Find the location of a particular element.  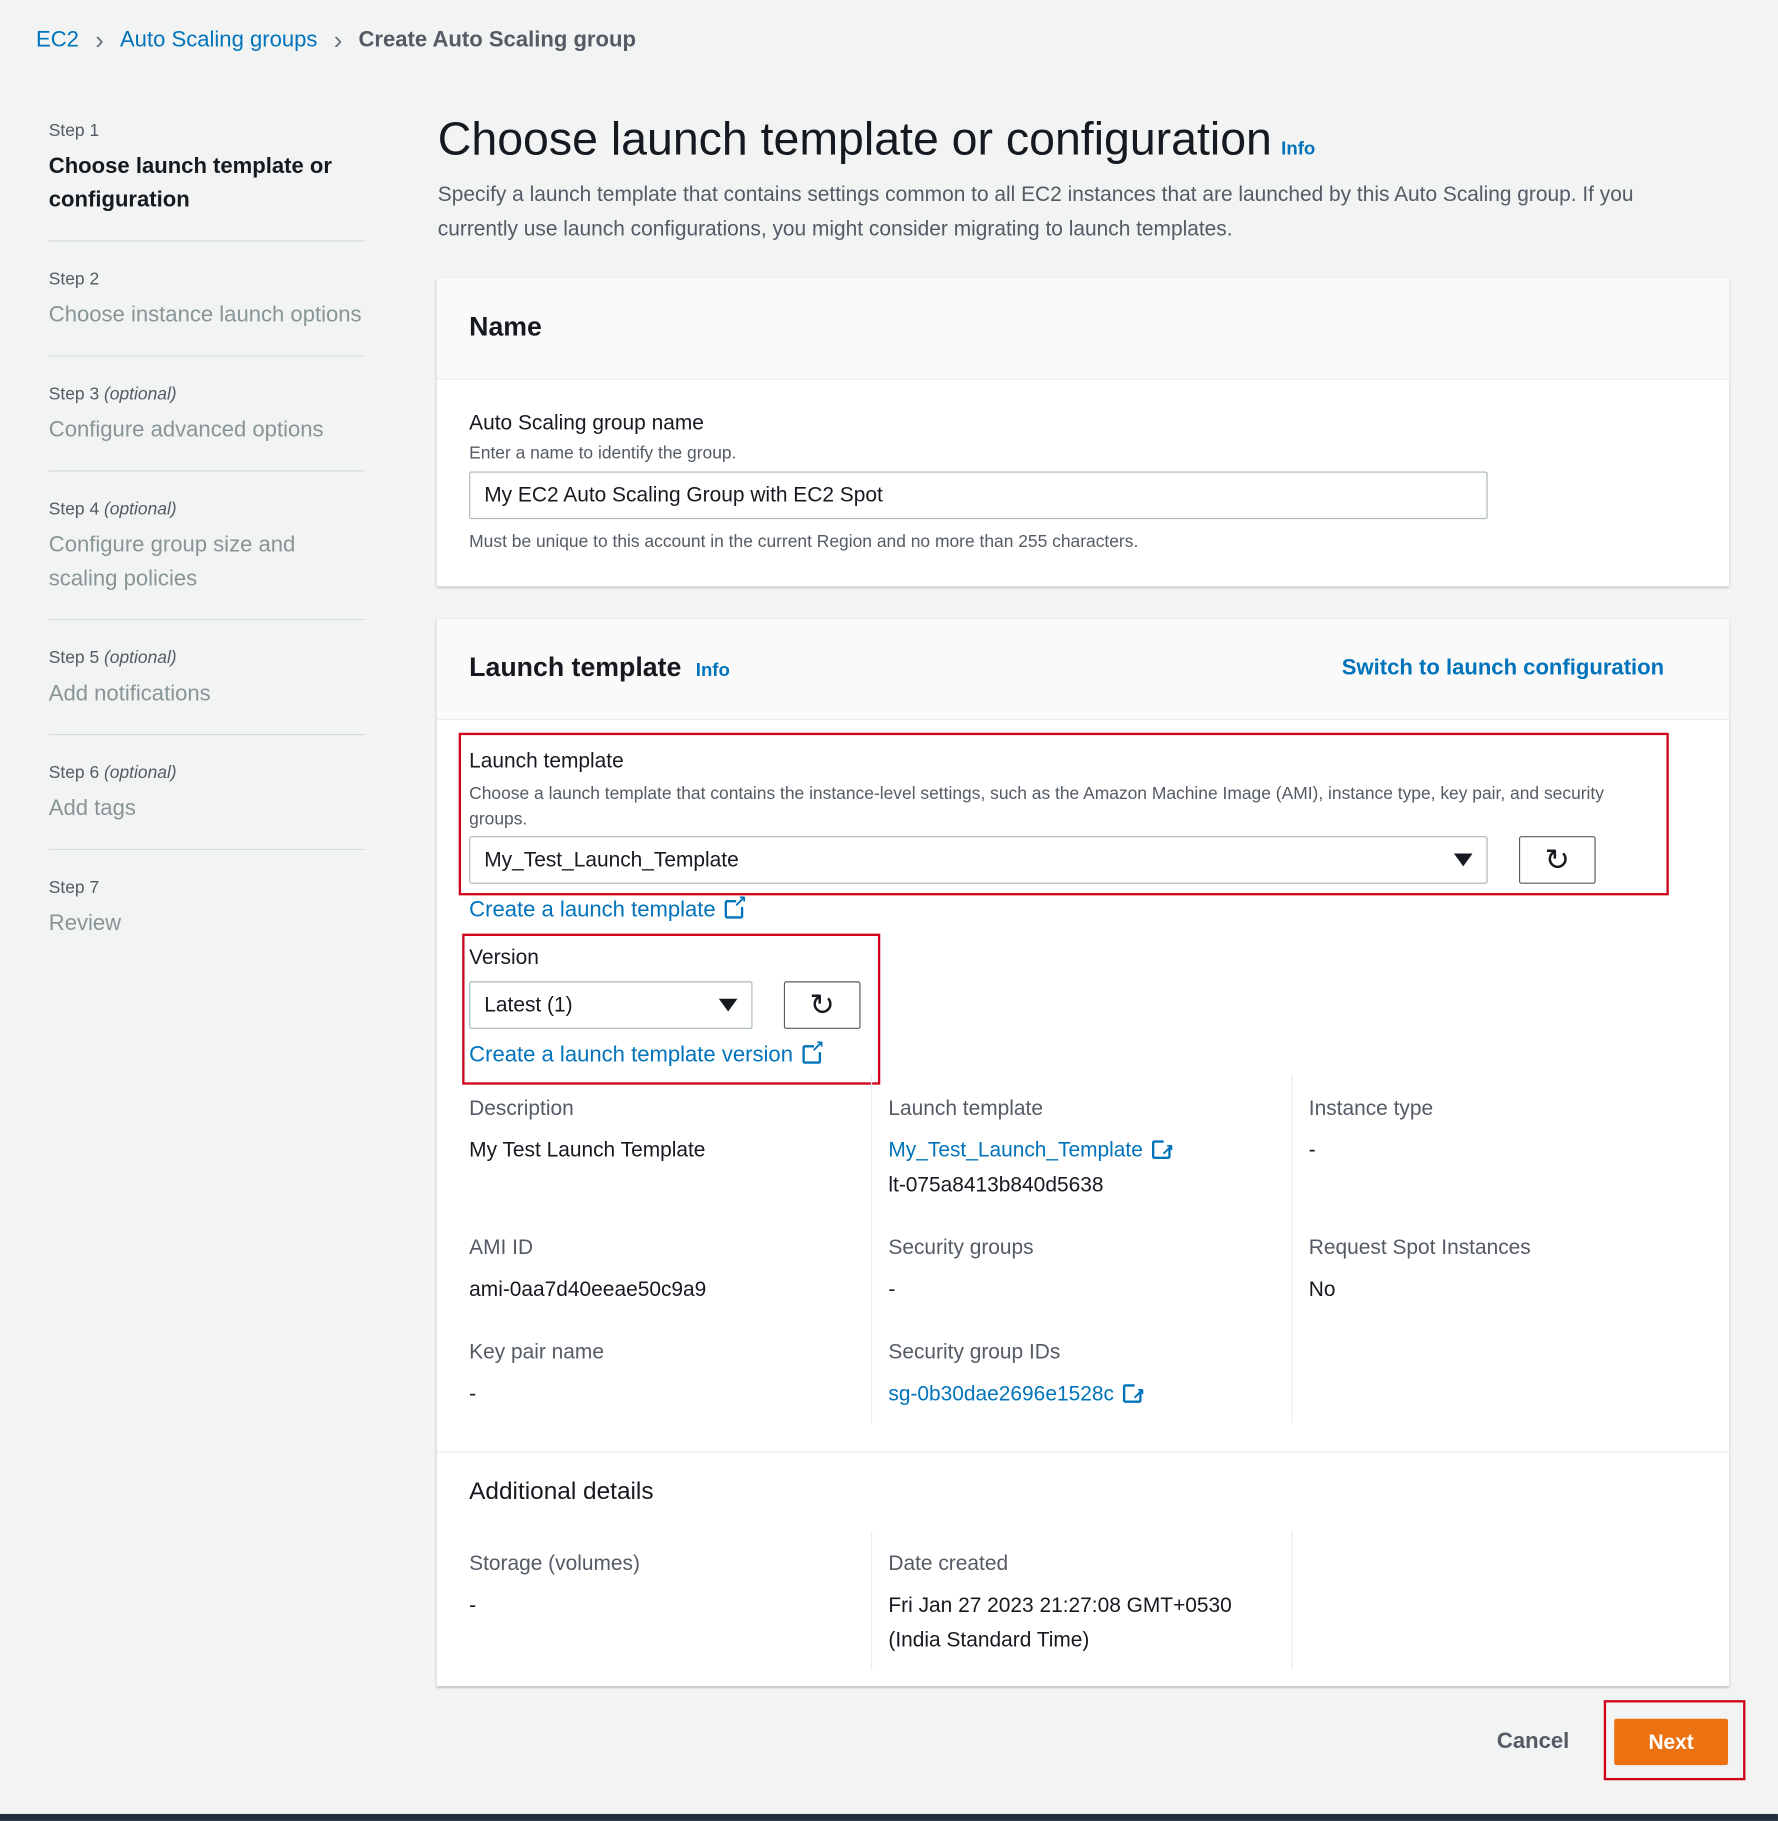

step-number: Step 3 (optional) is located at coordinates (112, 394).